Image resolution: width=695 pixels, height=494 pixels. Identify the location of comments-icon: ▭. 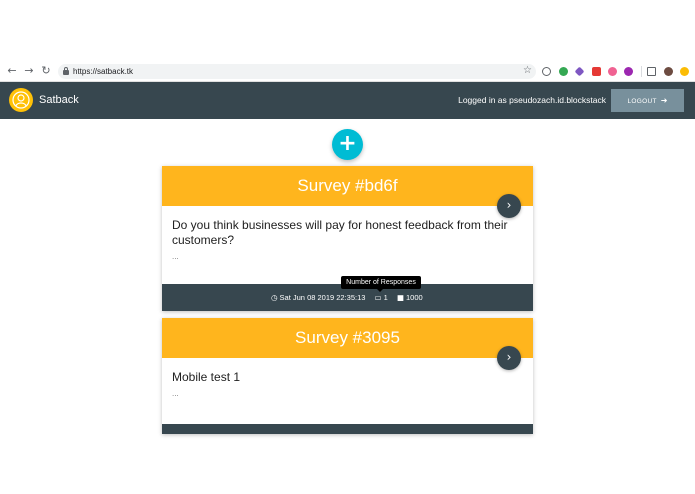
(378, 297).